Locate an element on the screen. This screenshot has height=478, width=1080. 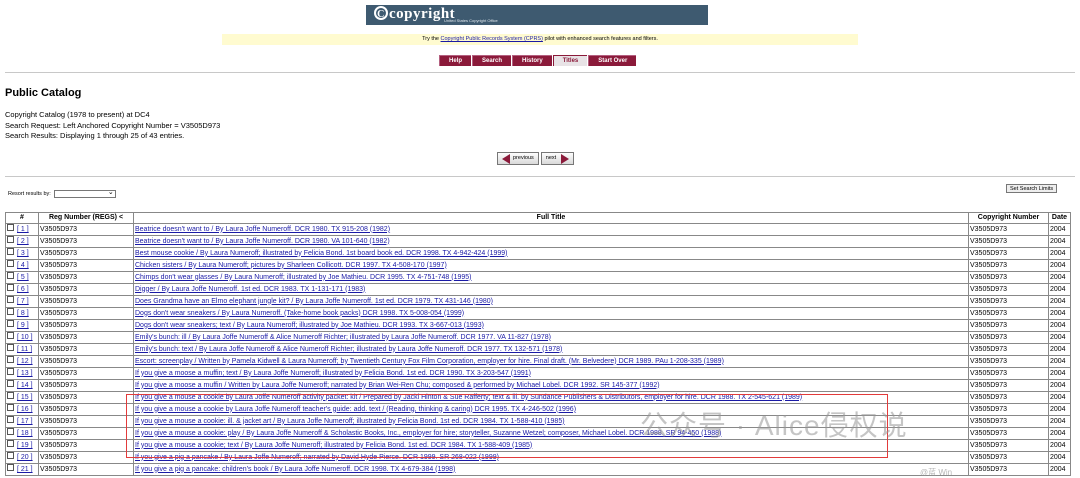
row-number-link: [ 17 ] is located at coordinates (25, 421).